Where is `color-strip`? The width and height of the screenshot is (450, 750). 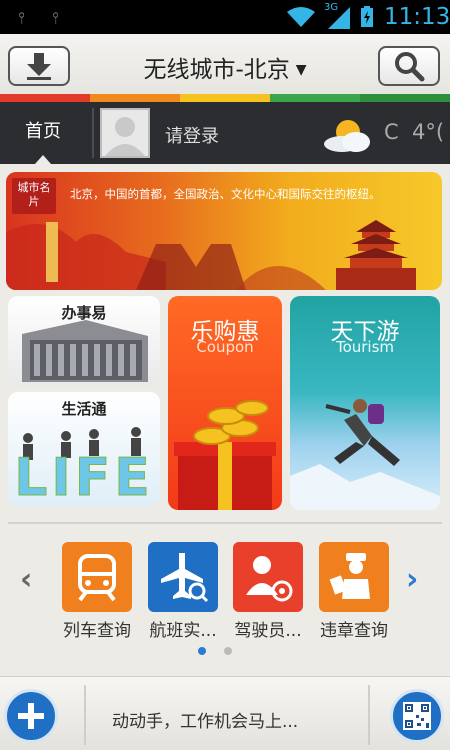 color-strip is located at coordinates (225, 98).